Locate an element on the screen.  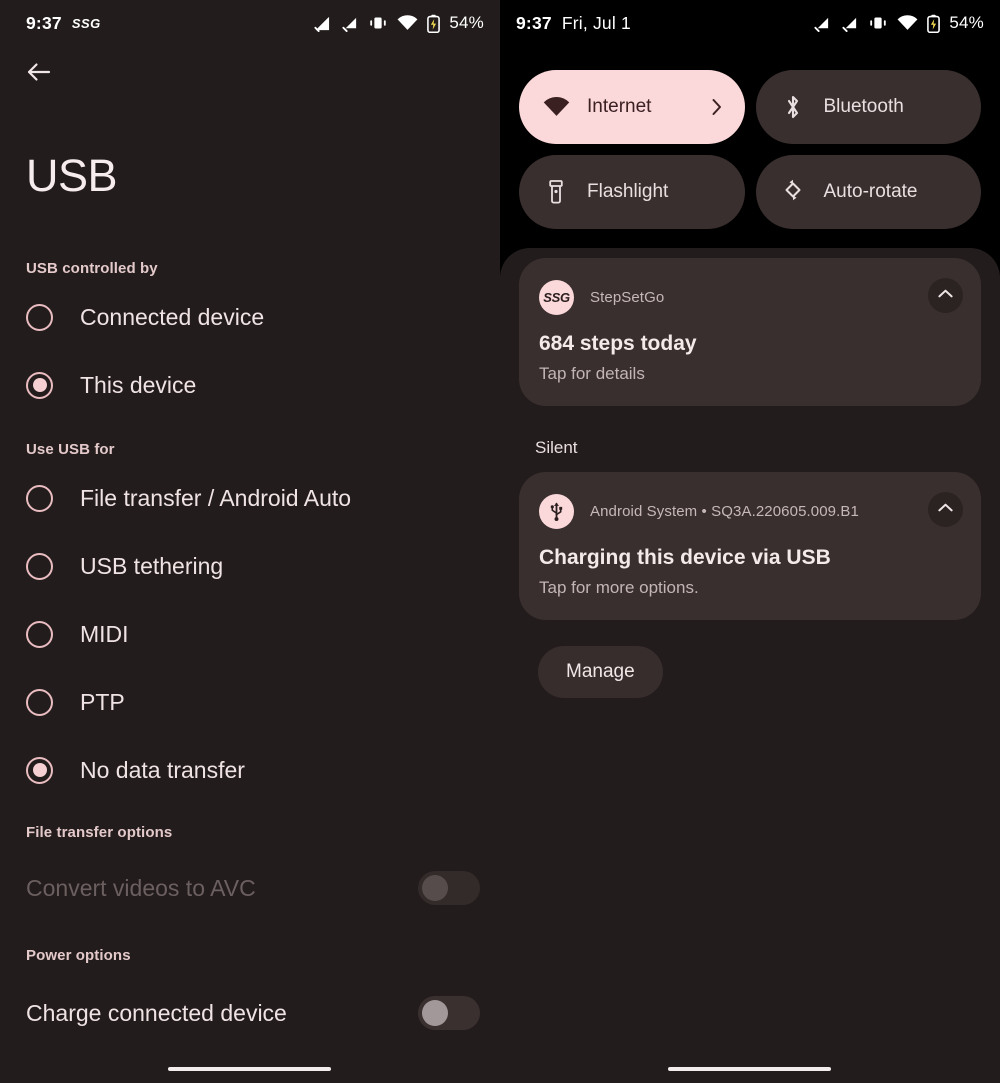
section-power-options: Power options Charge connected device is located at coordinates (250, 998).